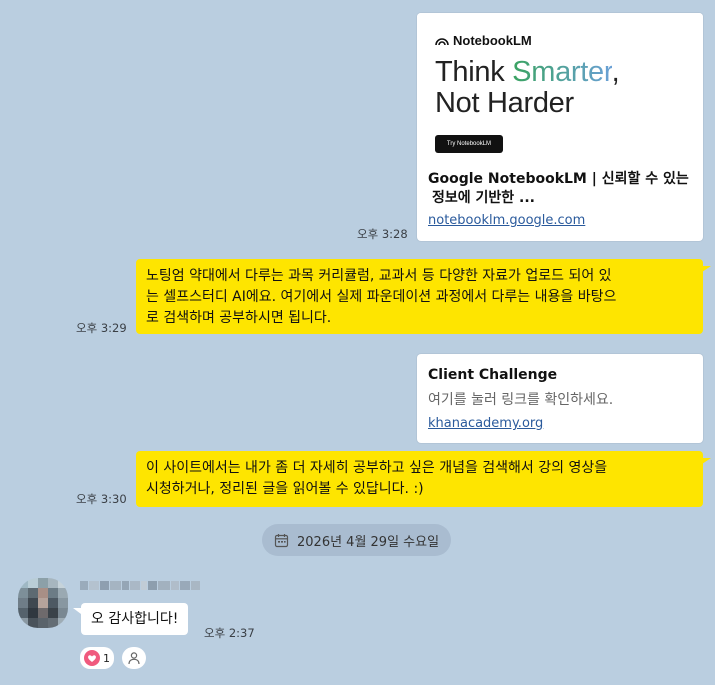 Image resolution: width=715 pixels, height=685 pixels. What do you see at coordinates (504, 103) in the screenshot?
I see `hero-not-harder: Not Harder` at bounding box center [504, 103].